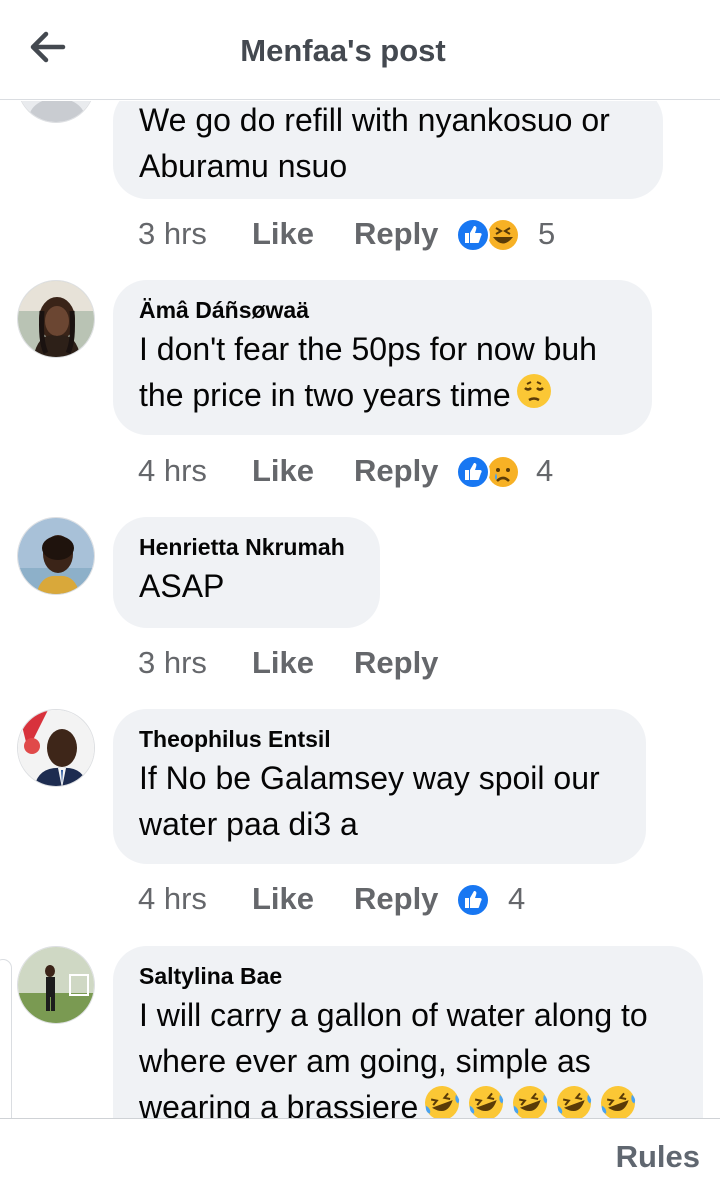 This screenshot has height=1179, width=720. What do you see at coordinates (246, 572) in the screenshot?
I see `comment-bubble: Henrietta Nkrumah ASAP` at bounding box center [246, 572].